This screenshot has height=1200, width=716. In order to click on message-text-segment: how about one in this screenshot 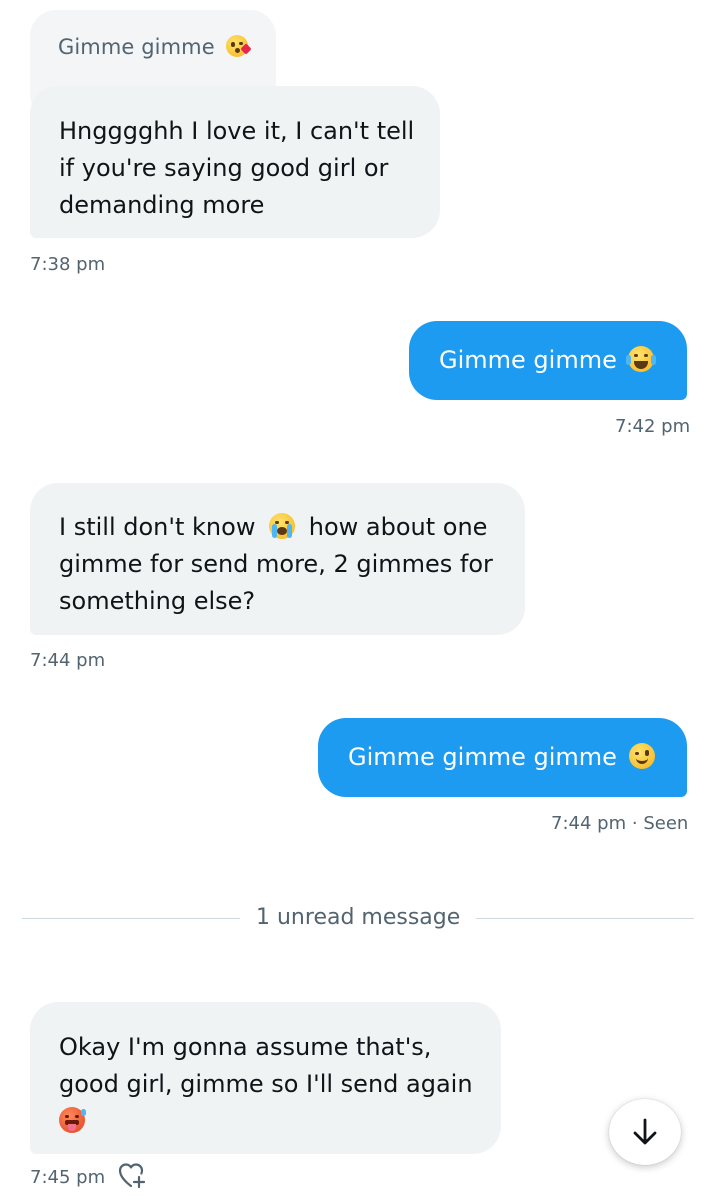, I will do `click(398, 527)`.